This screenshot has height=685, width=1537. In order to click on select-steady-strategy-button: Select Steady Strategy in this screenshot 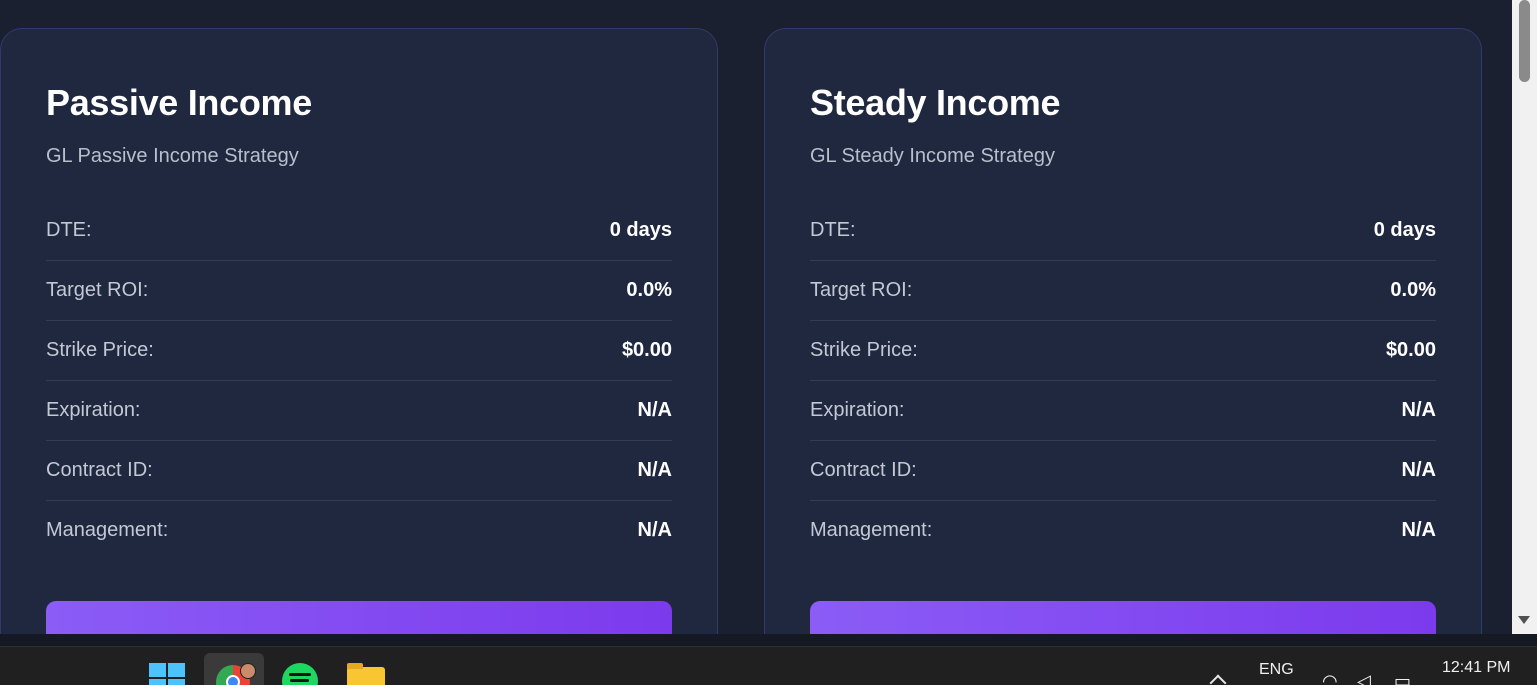, I will do `click(1123, 617)`.